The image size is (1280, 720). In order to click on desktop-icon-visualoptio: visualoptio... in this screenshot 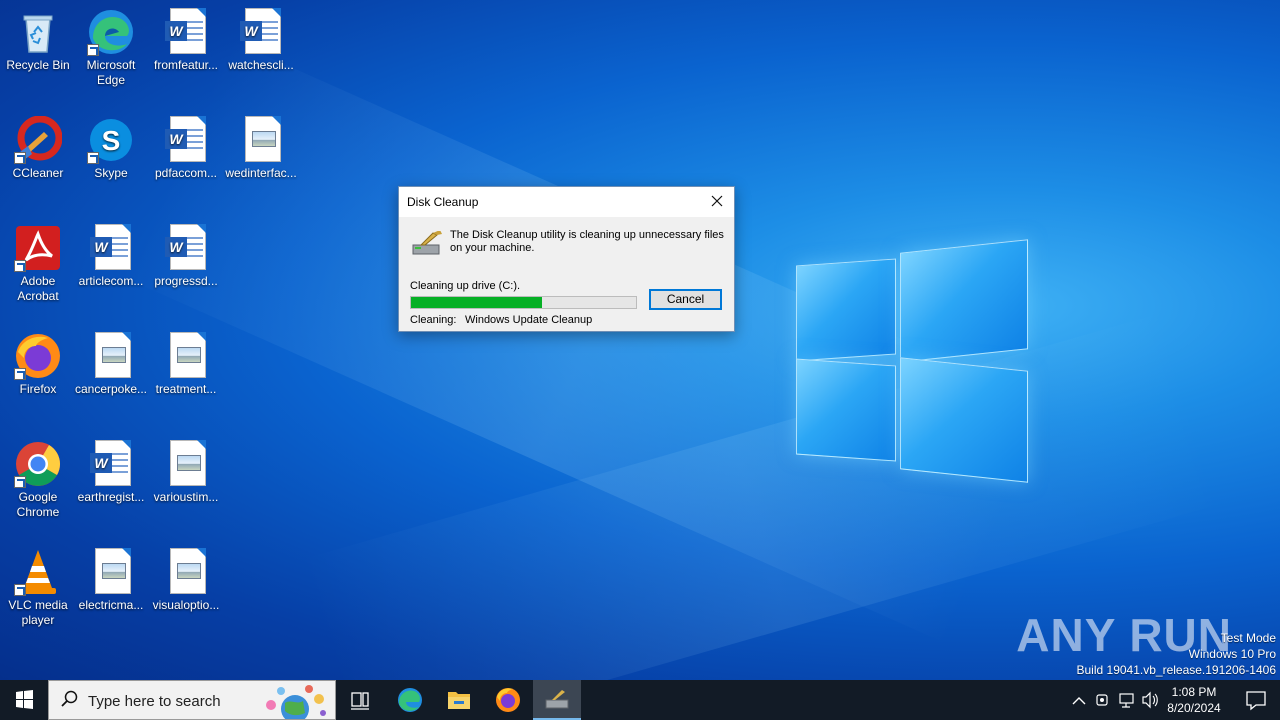, I will do `click(186, 580)`.